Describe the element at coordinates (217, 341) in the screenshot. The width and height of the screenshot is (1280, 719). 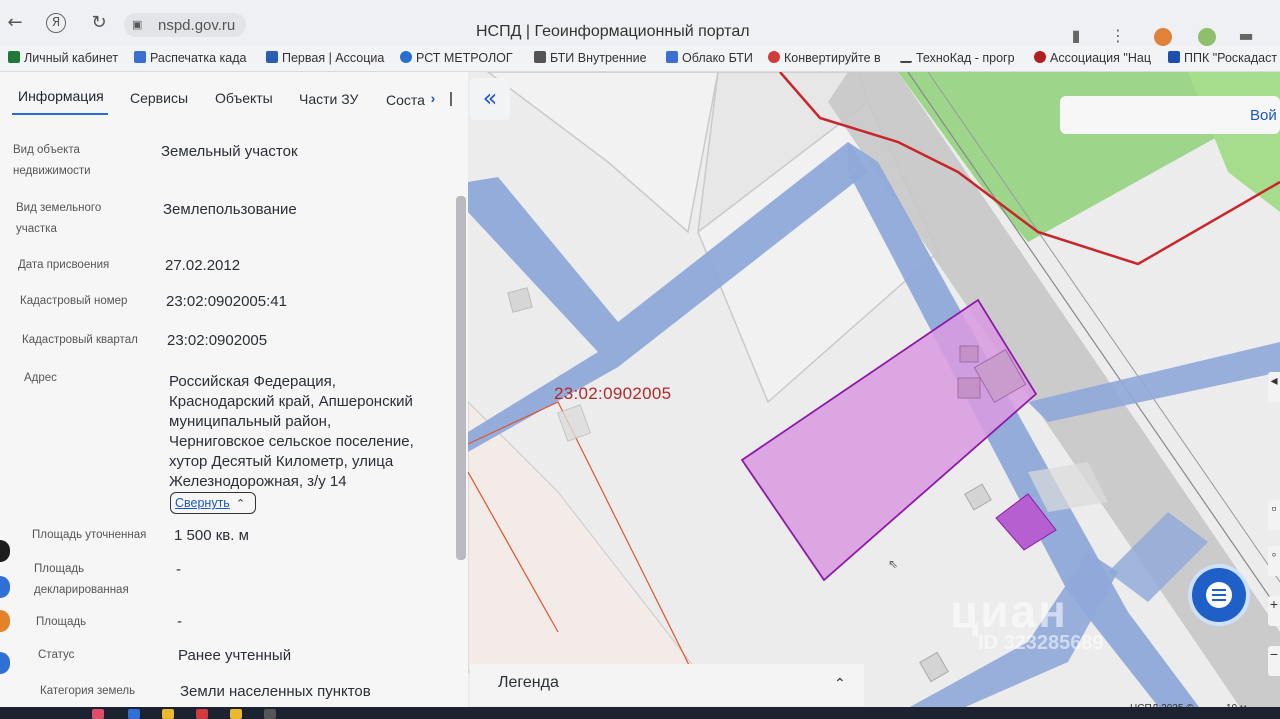
I see `value-cadastral-quarter: 23:02:0902005` at that location.